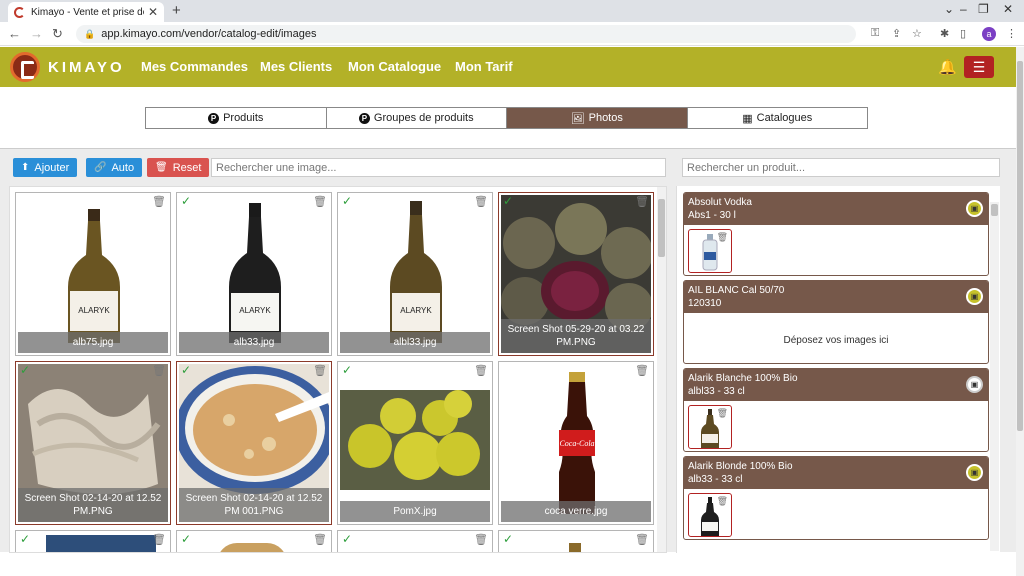  Describe the element at coordinates (836, 234) in the screenshot. I see `product-card: Absolut Vodka Abs1 - 30 l ▣ 🗑` at that location.